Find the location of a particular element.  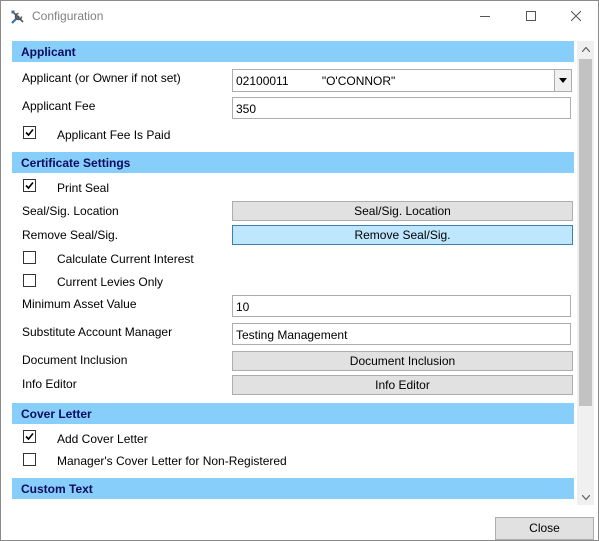

applicant-label: Applicant (or Owner if not set) is located at coordinates (101, 78).